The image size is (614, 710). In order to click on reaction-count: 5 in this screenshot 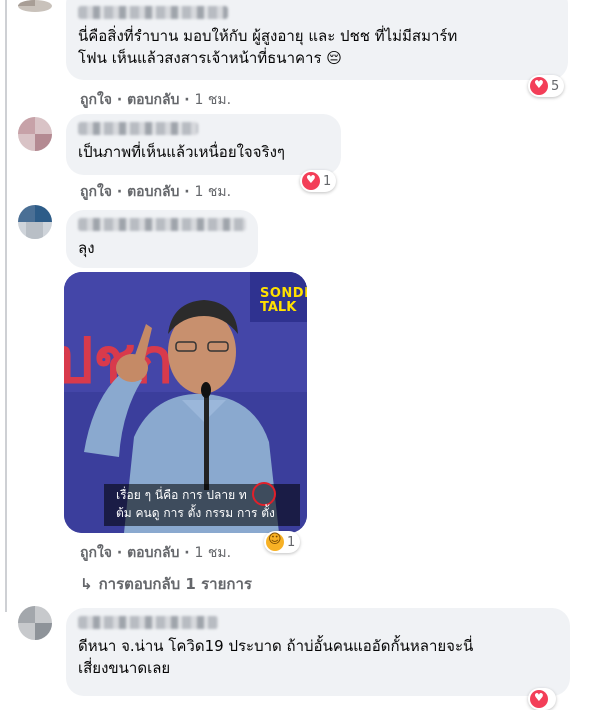, I will do `click(546, 86)`.